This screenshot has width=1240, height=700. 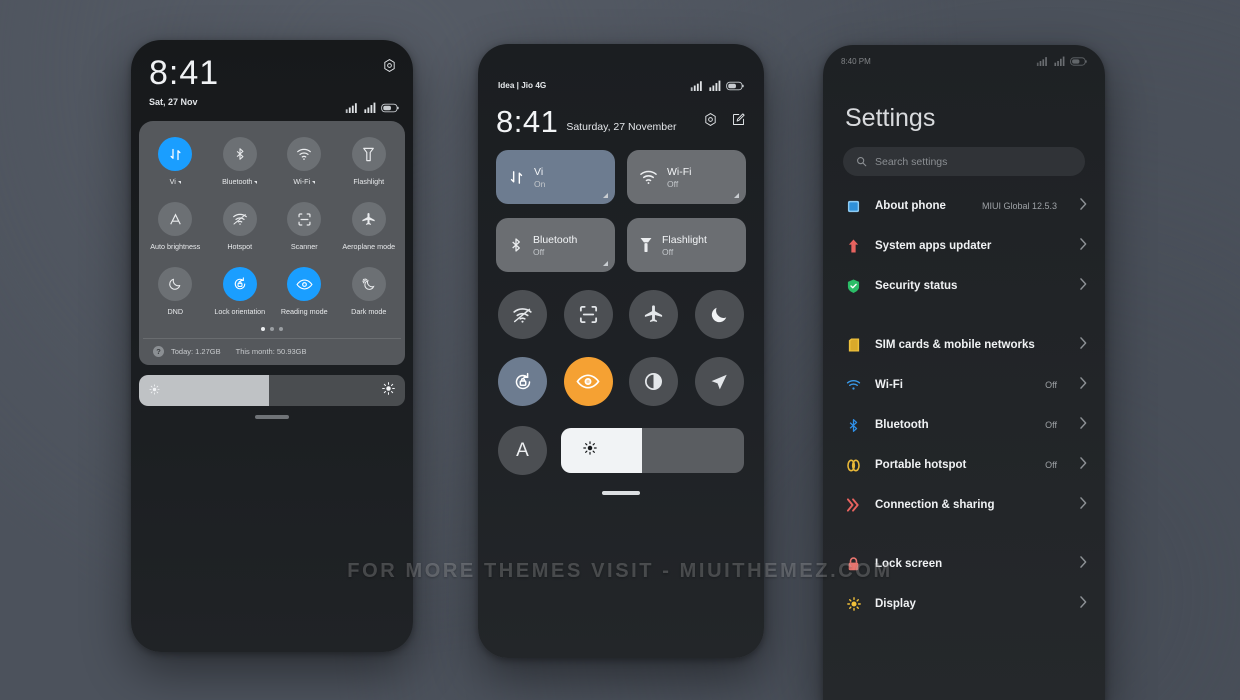 What do you see at coordinates (369, 311) in the screenshot?
I see `tile-label: Dark mode` at bounding box center [369, 311].